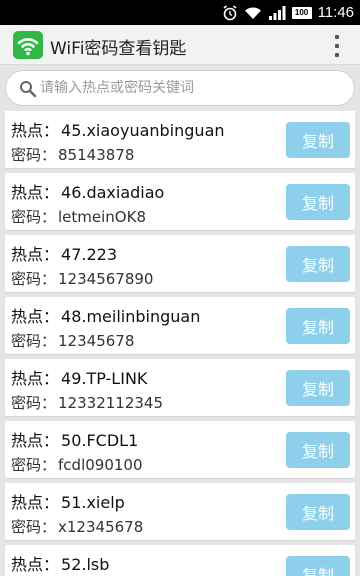 The width and height of the screenshot is (360, 576). I want to click on list-item: 热点： 48.meilinbinguan 密码： 12345678 复制, so click(180, 325).